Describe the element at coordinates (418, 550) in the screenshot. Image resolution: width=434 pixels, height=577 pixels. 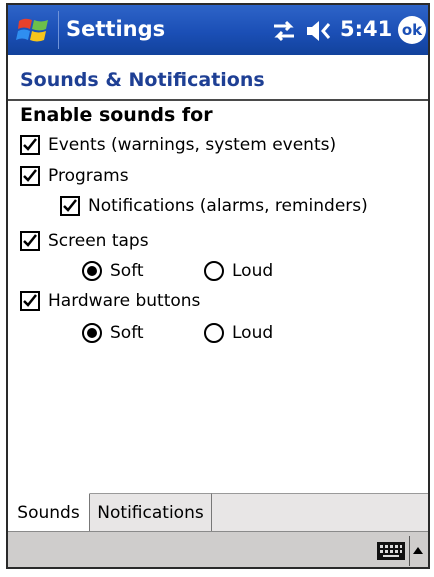
I see `input-menu-arrow-icon` at that location.